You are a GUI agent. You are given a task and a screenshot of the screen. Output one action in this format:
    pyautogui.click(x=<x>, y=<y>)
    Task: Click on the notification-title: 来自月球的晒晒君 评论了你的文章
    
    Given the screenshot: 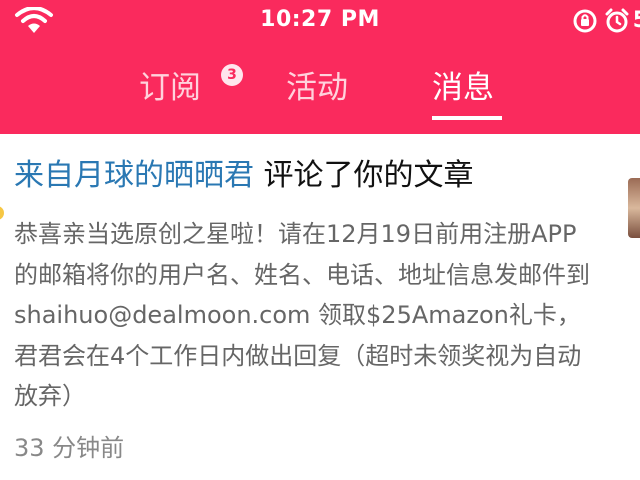 What is the action you would take?
    pyautogui.click(x=244, y=176)
    